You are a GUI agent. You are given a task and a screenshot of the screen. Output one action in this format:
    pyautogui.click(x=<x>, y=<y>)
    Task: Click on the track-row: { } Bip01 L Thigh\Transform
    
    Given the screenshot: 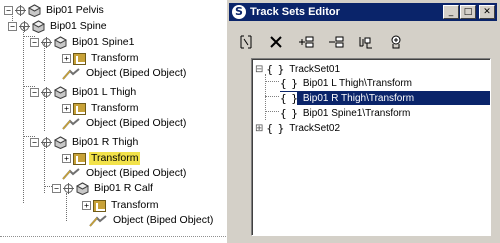 What is the action you would take?
    pyautogui.click(x=347, y=83)
    